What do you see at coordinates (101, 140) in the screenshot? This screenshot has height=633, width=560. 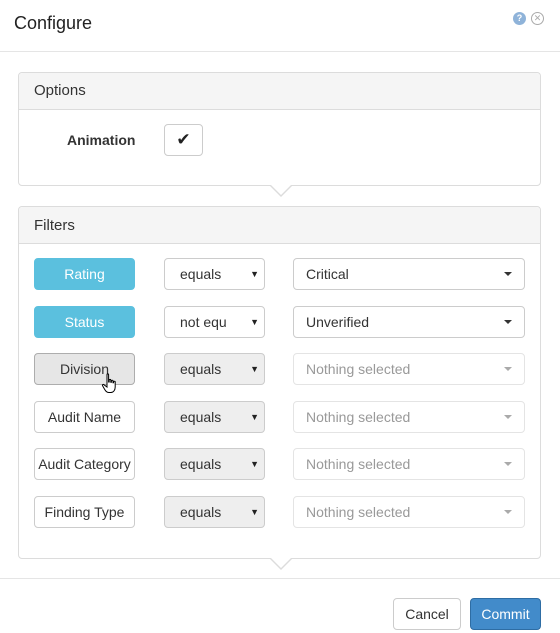 I see `animation-label: Animation` at bounding box center [101, 140].